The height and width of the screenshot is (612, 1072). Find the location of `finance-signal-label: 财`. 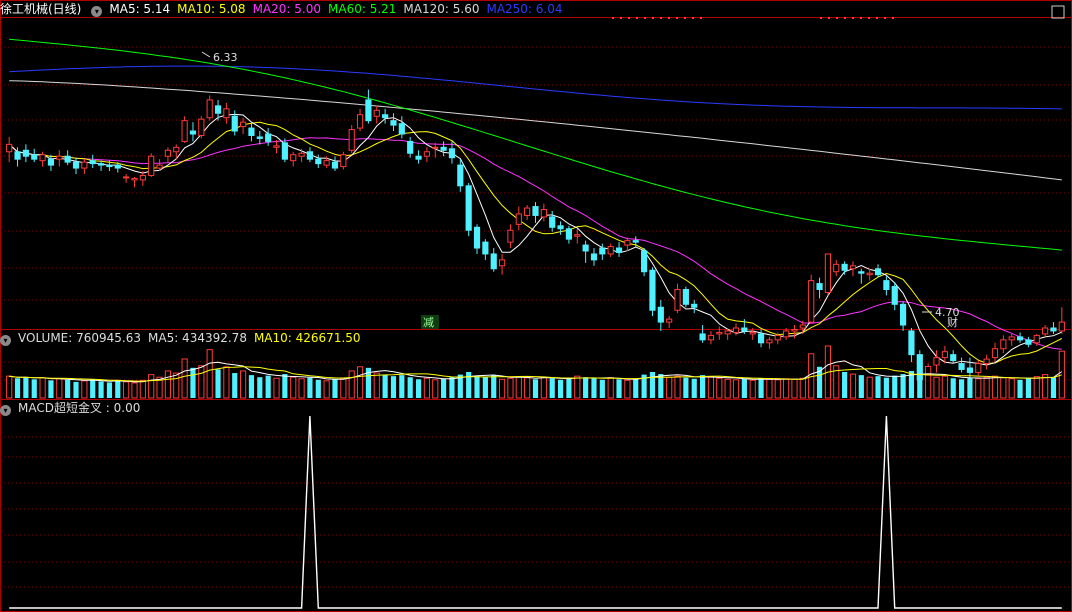

finance-signal-label: 财 is located at coordinates (952, 322).